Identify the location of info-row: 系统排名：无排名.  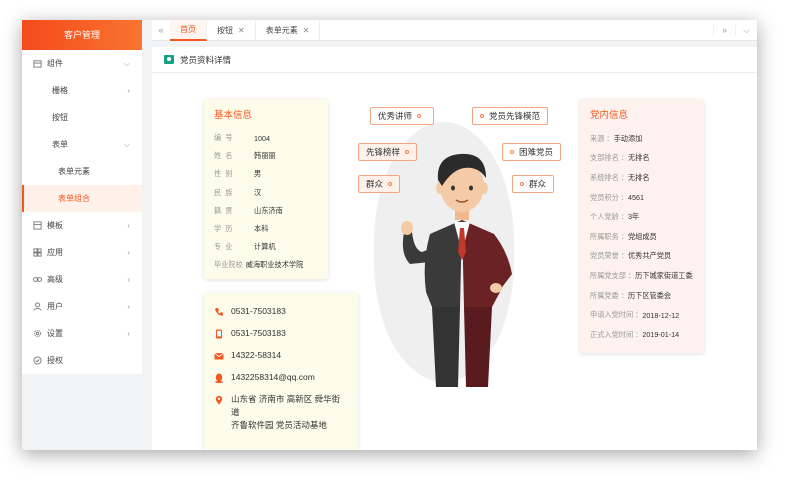
(620, 177).